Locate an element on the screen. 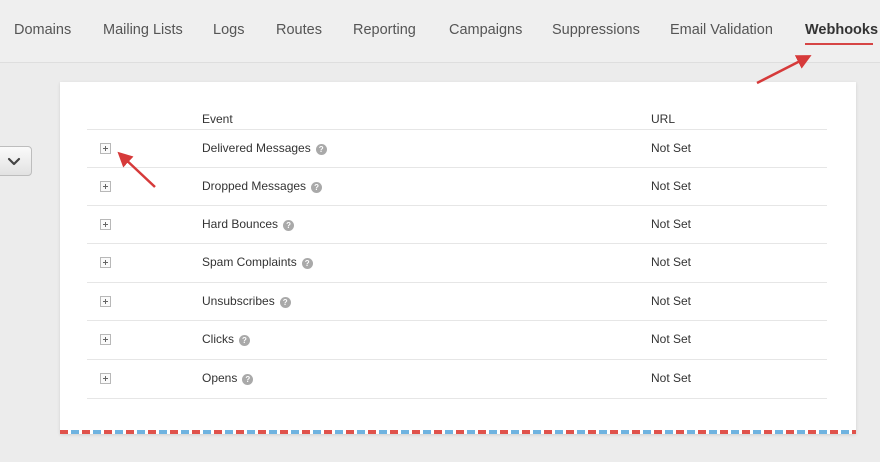 The width and height of the screenshot is (880, 462). nav-item-webhooks: Webhooks is located at coordinates (841, 30).